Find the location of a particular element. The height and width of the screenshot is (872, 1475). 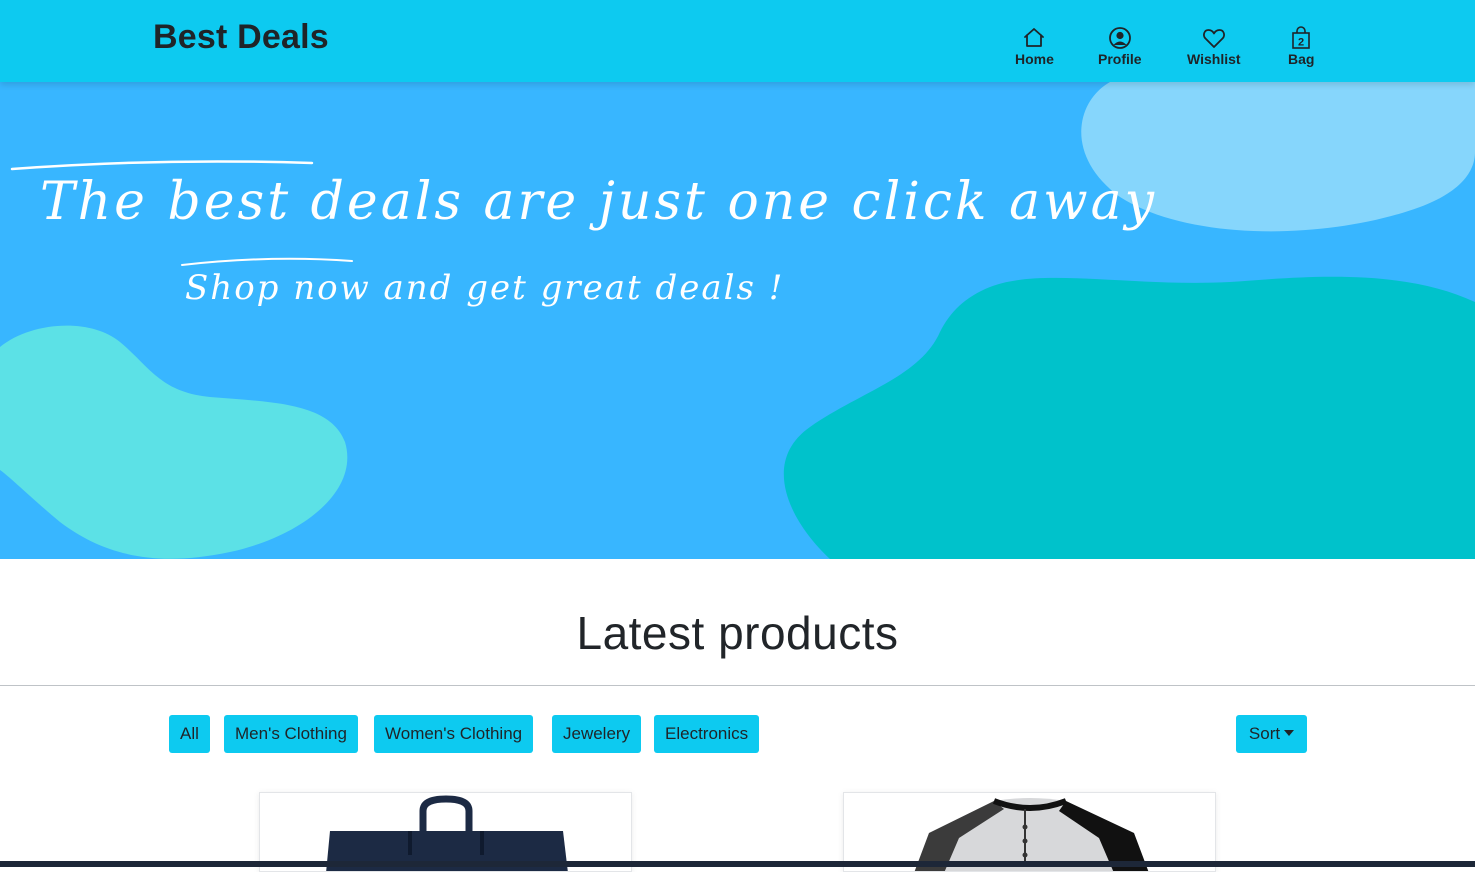

nav-home-label: Home is located at coordinates (1034, 59).